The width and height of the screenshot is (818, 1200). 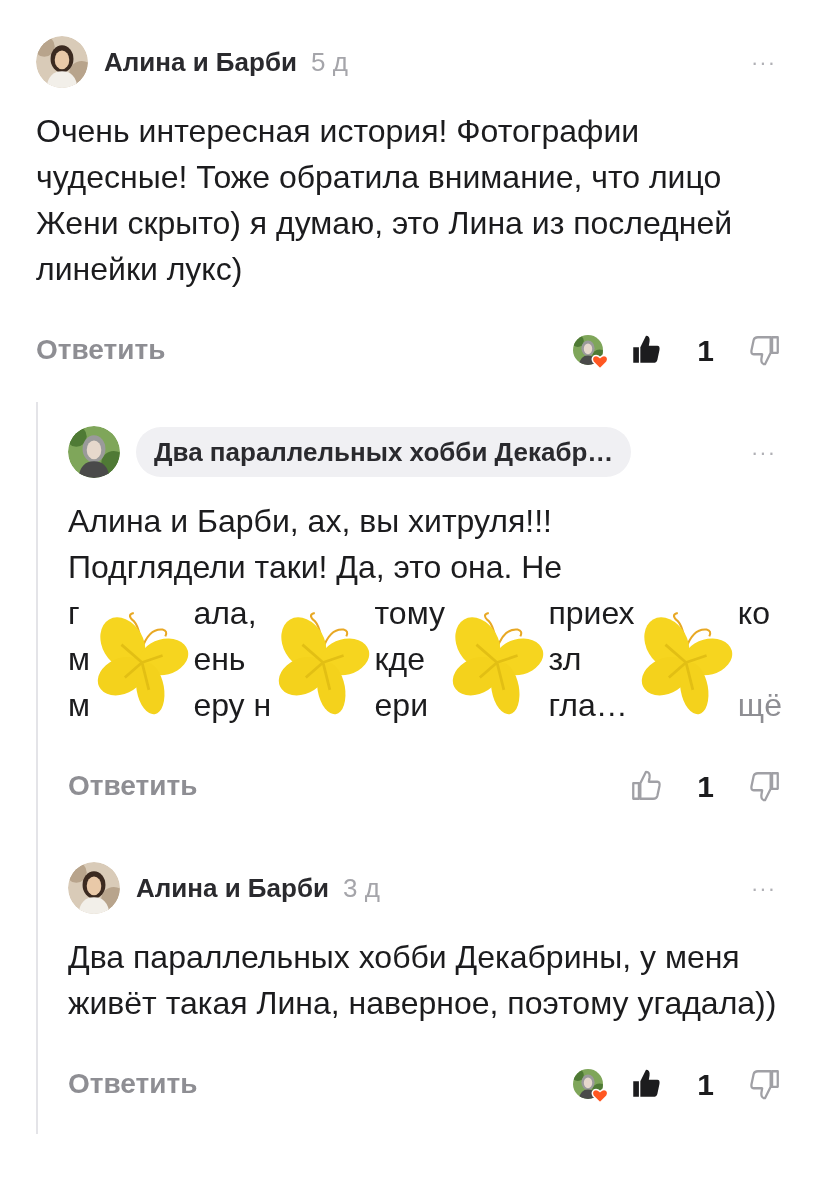 I want to click on comment-text: Два параллельных хобби Декабрины, у меня живёт такая Лина, наверное, поэтому угадала)), so click(x=423, y=980).